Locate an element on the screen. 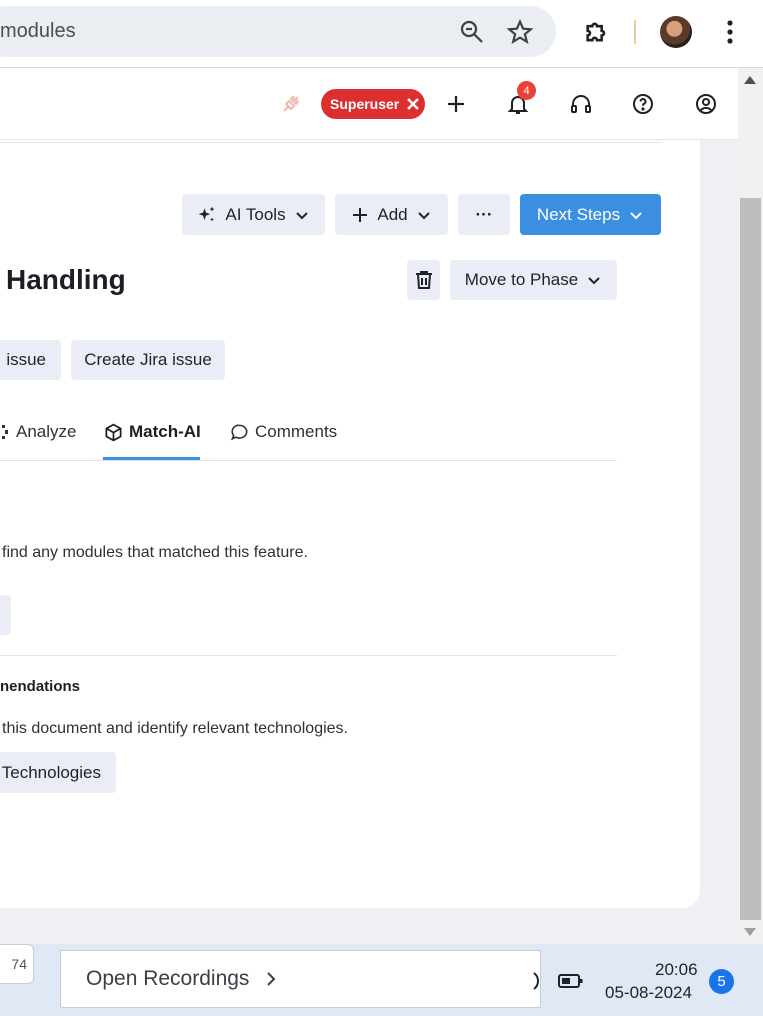  bookmark-star-icon is located at coordinates (520, 32).